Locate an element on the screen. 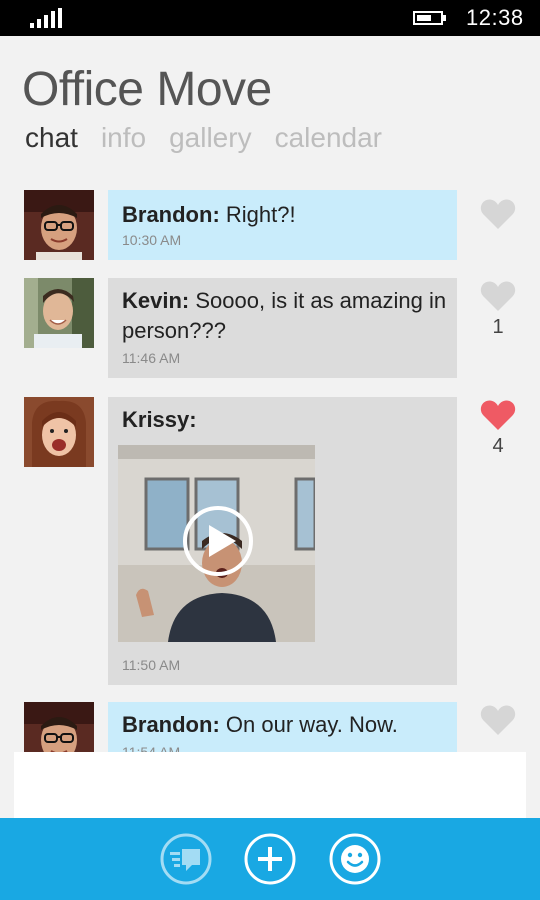  message-text: Brandon: On our way. Now. is located at coordinates (284, 725).